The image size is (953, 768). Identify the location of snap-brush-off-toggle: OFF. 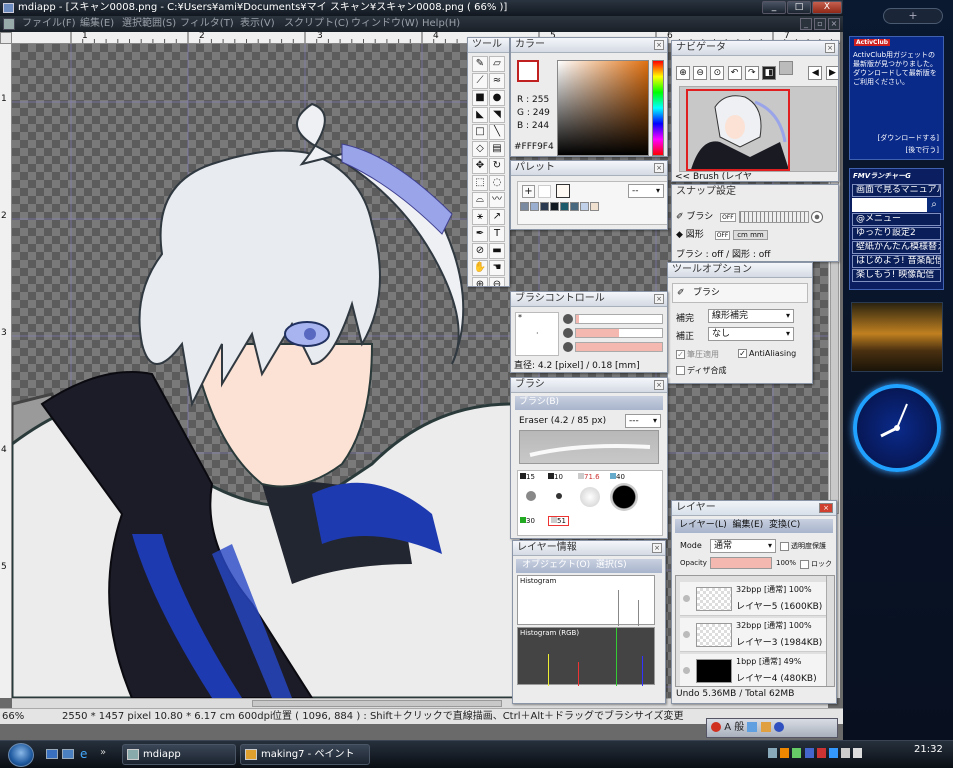
(728, 217).